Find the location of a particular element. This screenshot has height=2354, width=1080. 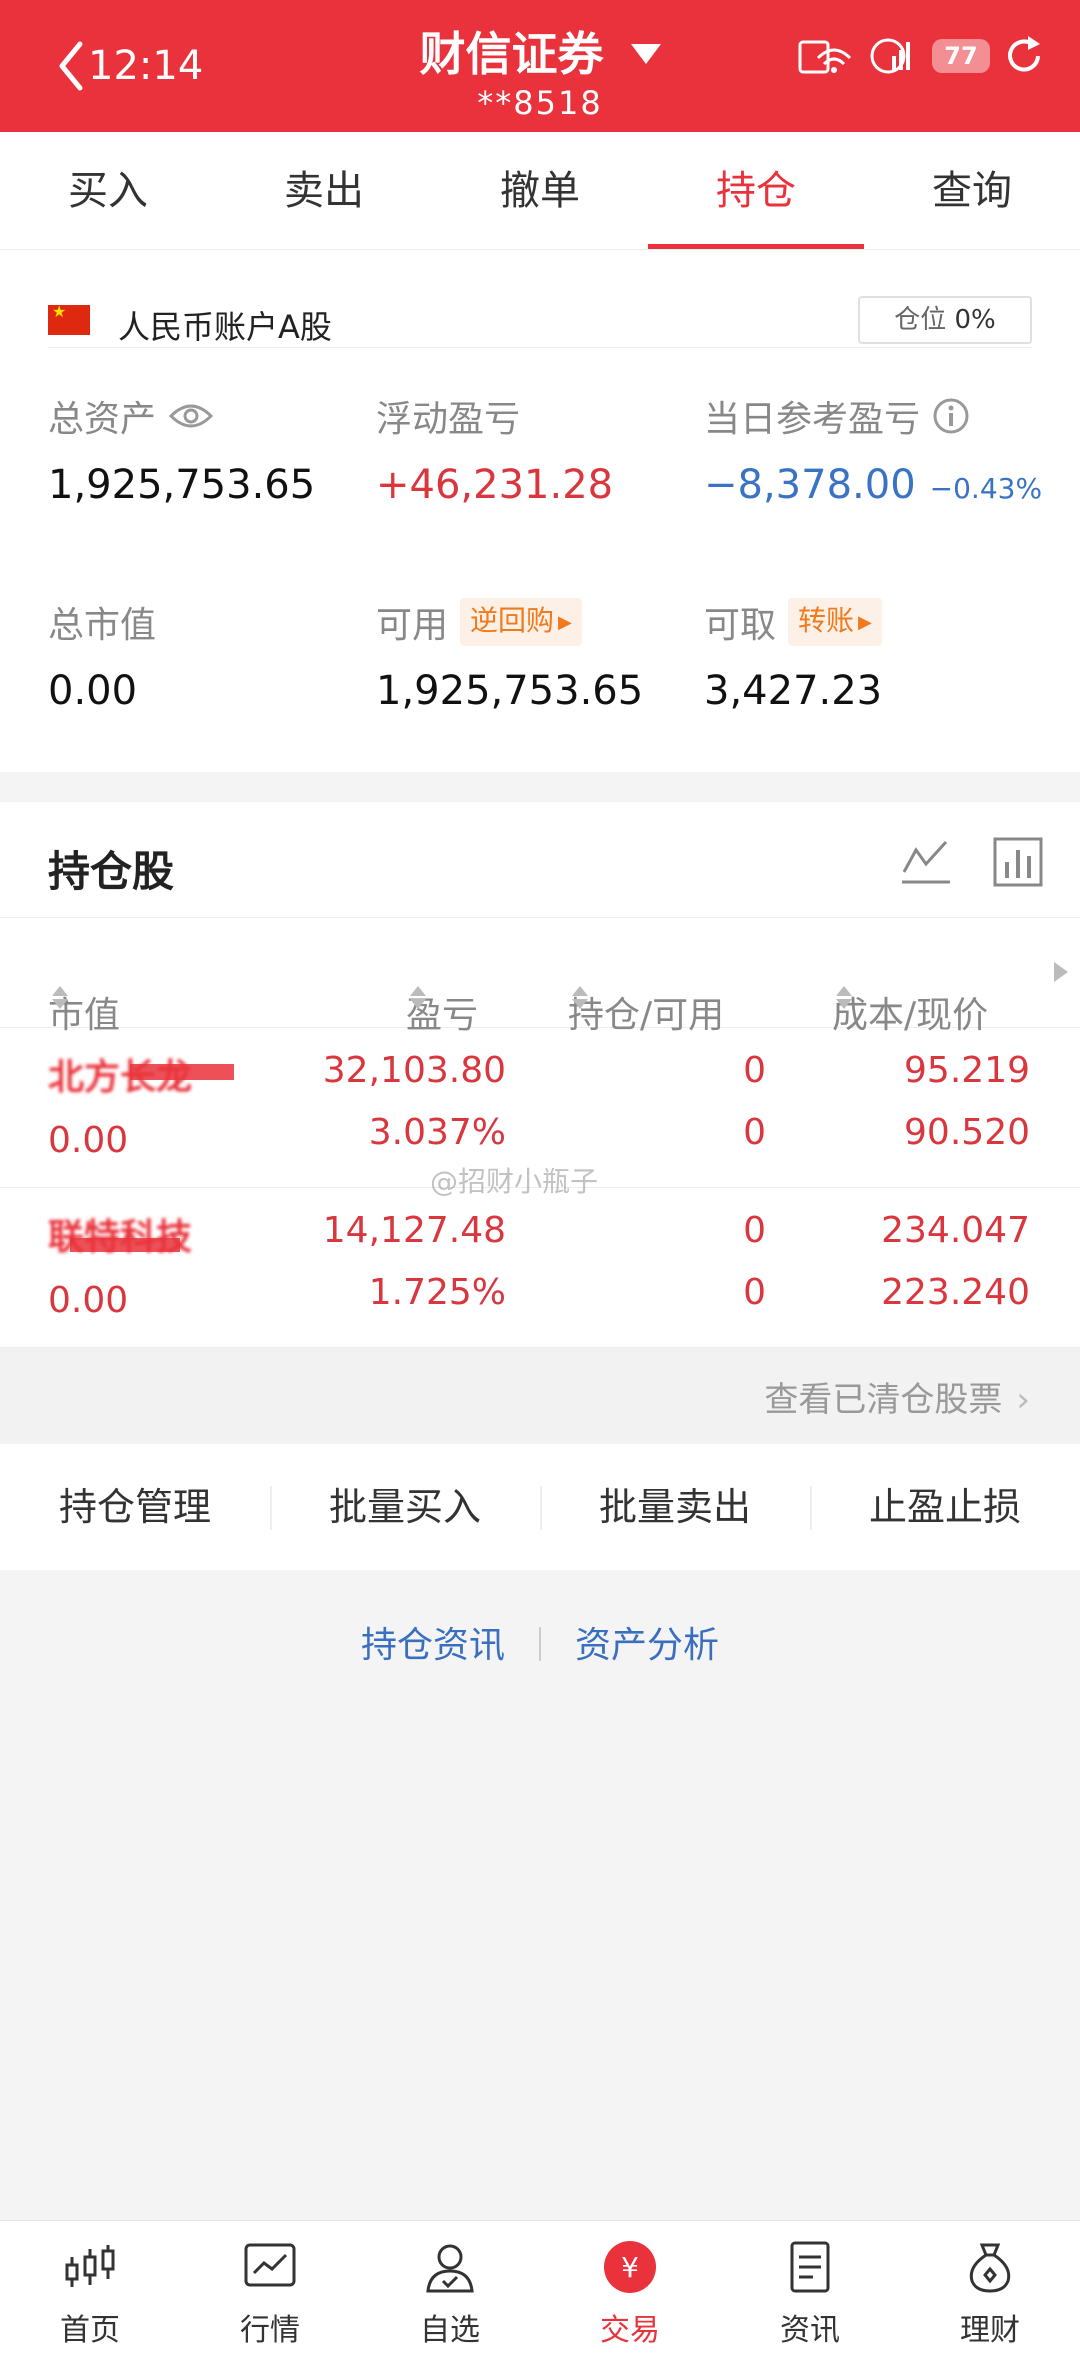

withdrawable-value: 3,427.23 is located at coordinates (793, 691).